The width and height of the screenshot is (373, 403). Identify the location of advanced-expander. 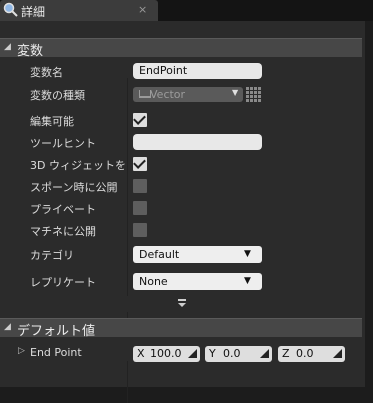
(181, 304).